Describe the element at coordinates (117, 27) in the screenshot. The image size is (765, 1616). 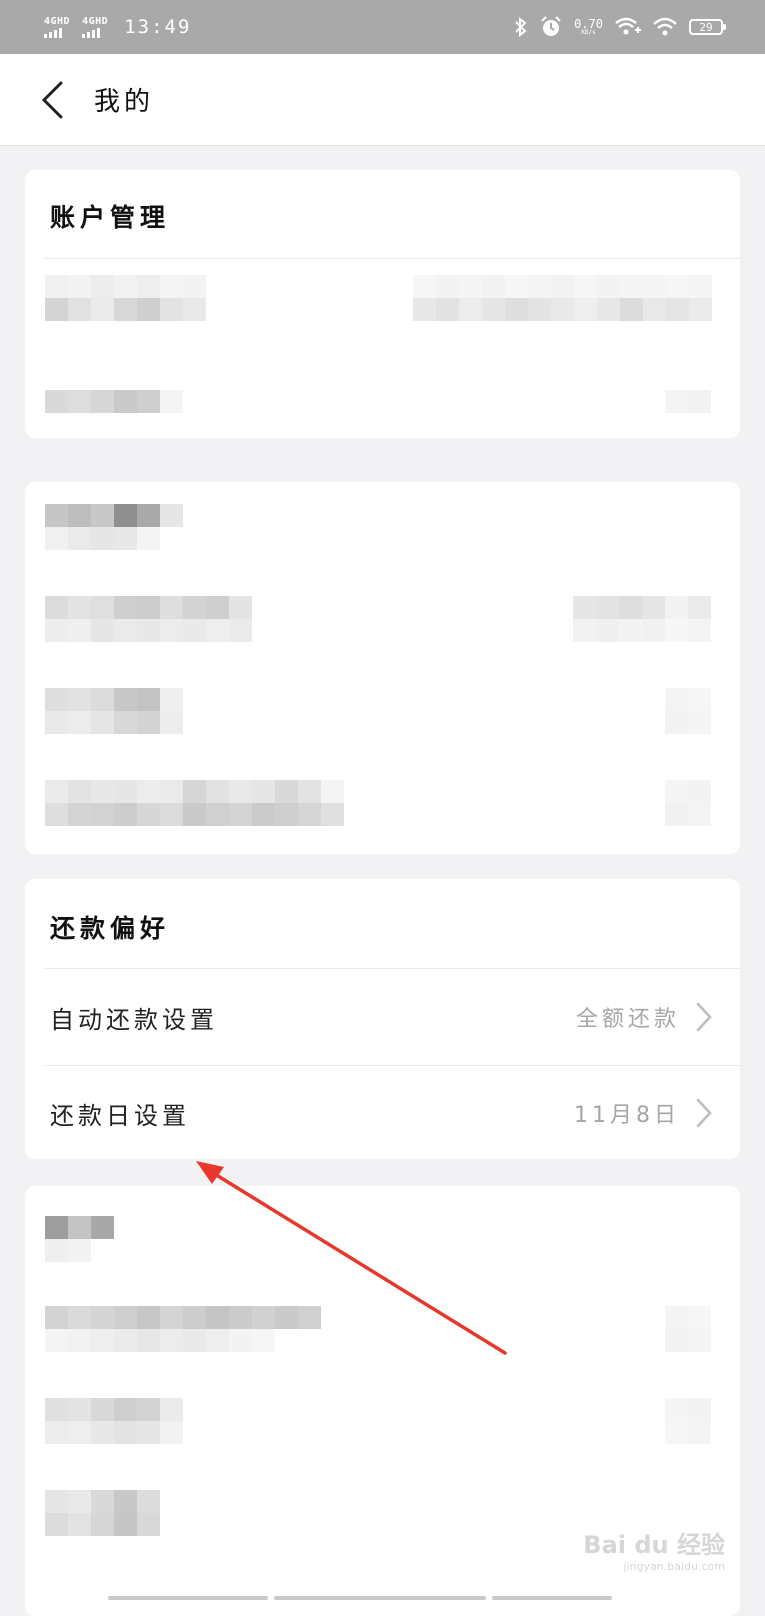
I see `status-left: 4GHD 4GHD 13:49` at that location.